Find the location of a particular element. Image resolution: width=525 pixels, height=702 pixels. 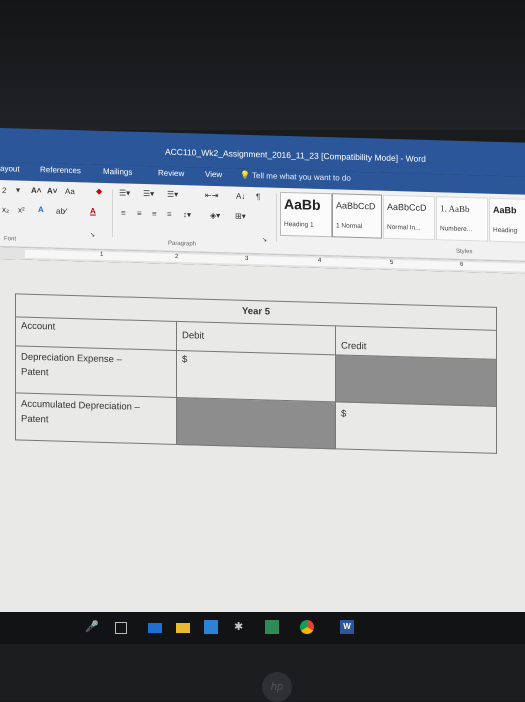

style-normal: AaBbCcD 1 Normal is located at coordinates (357, 216).